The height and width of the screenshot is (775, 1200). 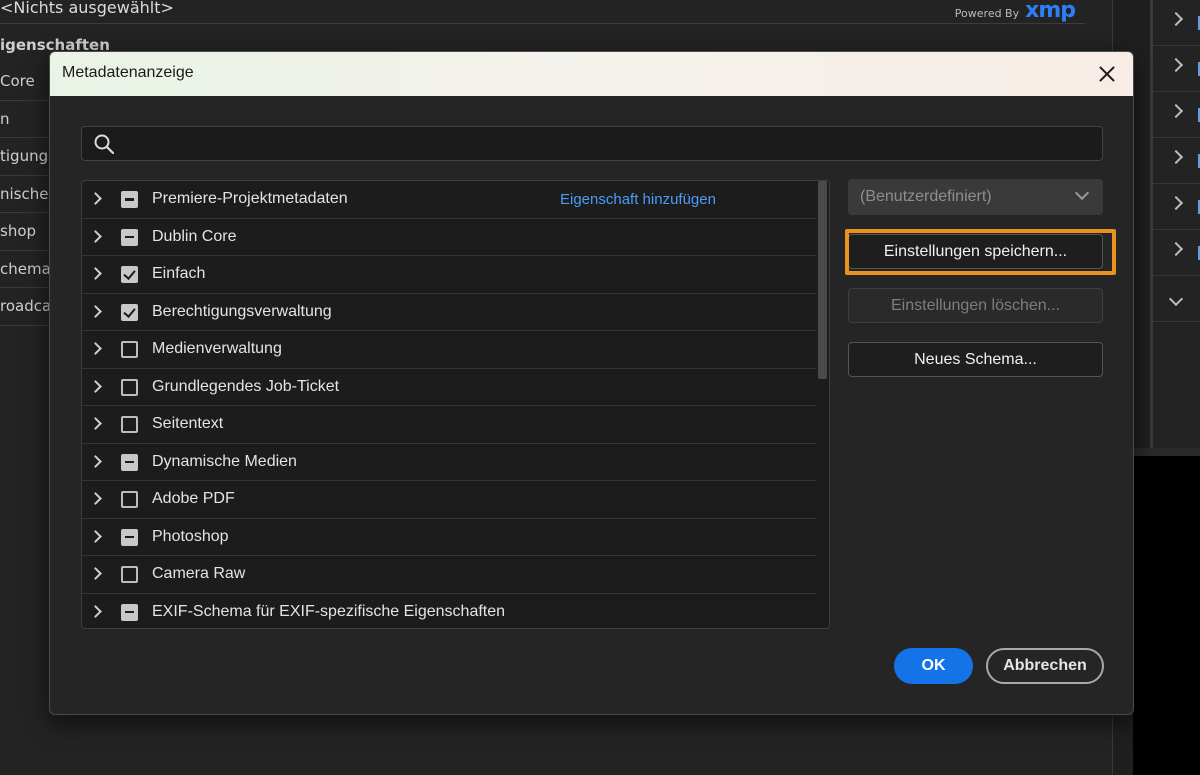 What do you see at coordinates (449, 350) in the screenshot?
I see `tree-row: Medienverwaltung` at bounding box center [449, 350].